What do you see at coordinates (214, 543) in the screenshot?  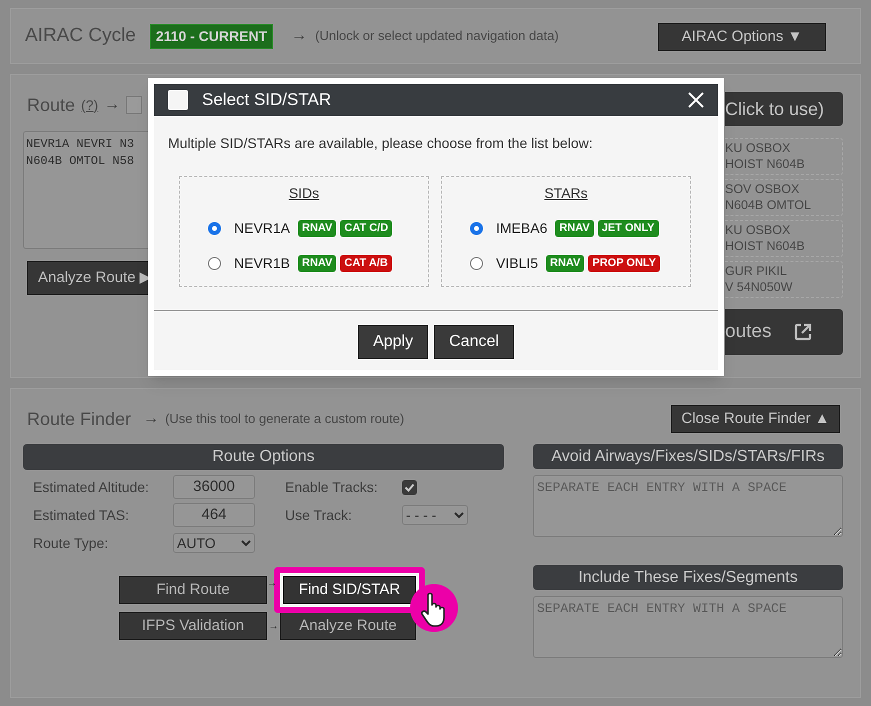 I see `dropdown: AUTO` at bounding box center [214, 543].